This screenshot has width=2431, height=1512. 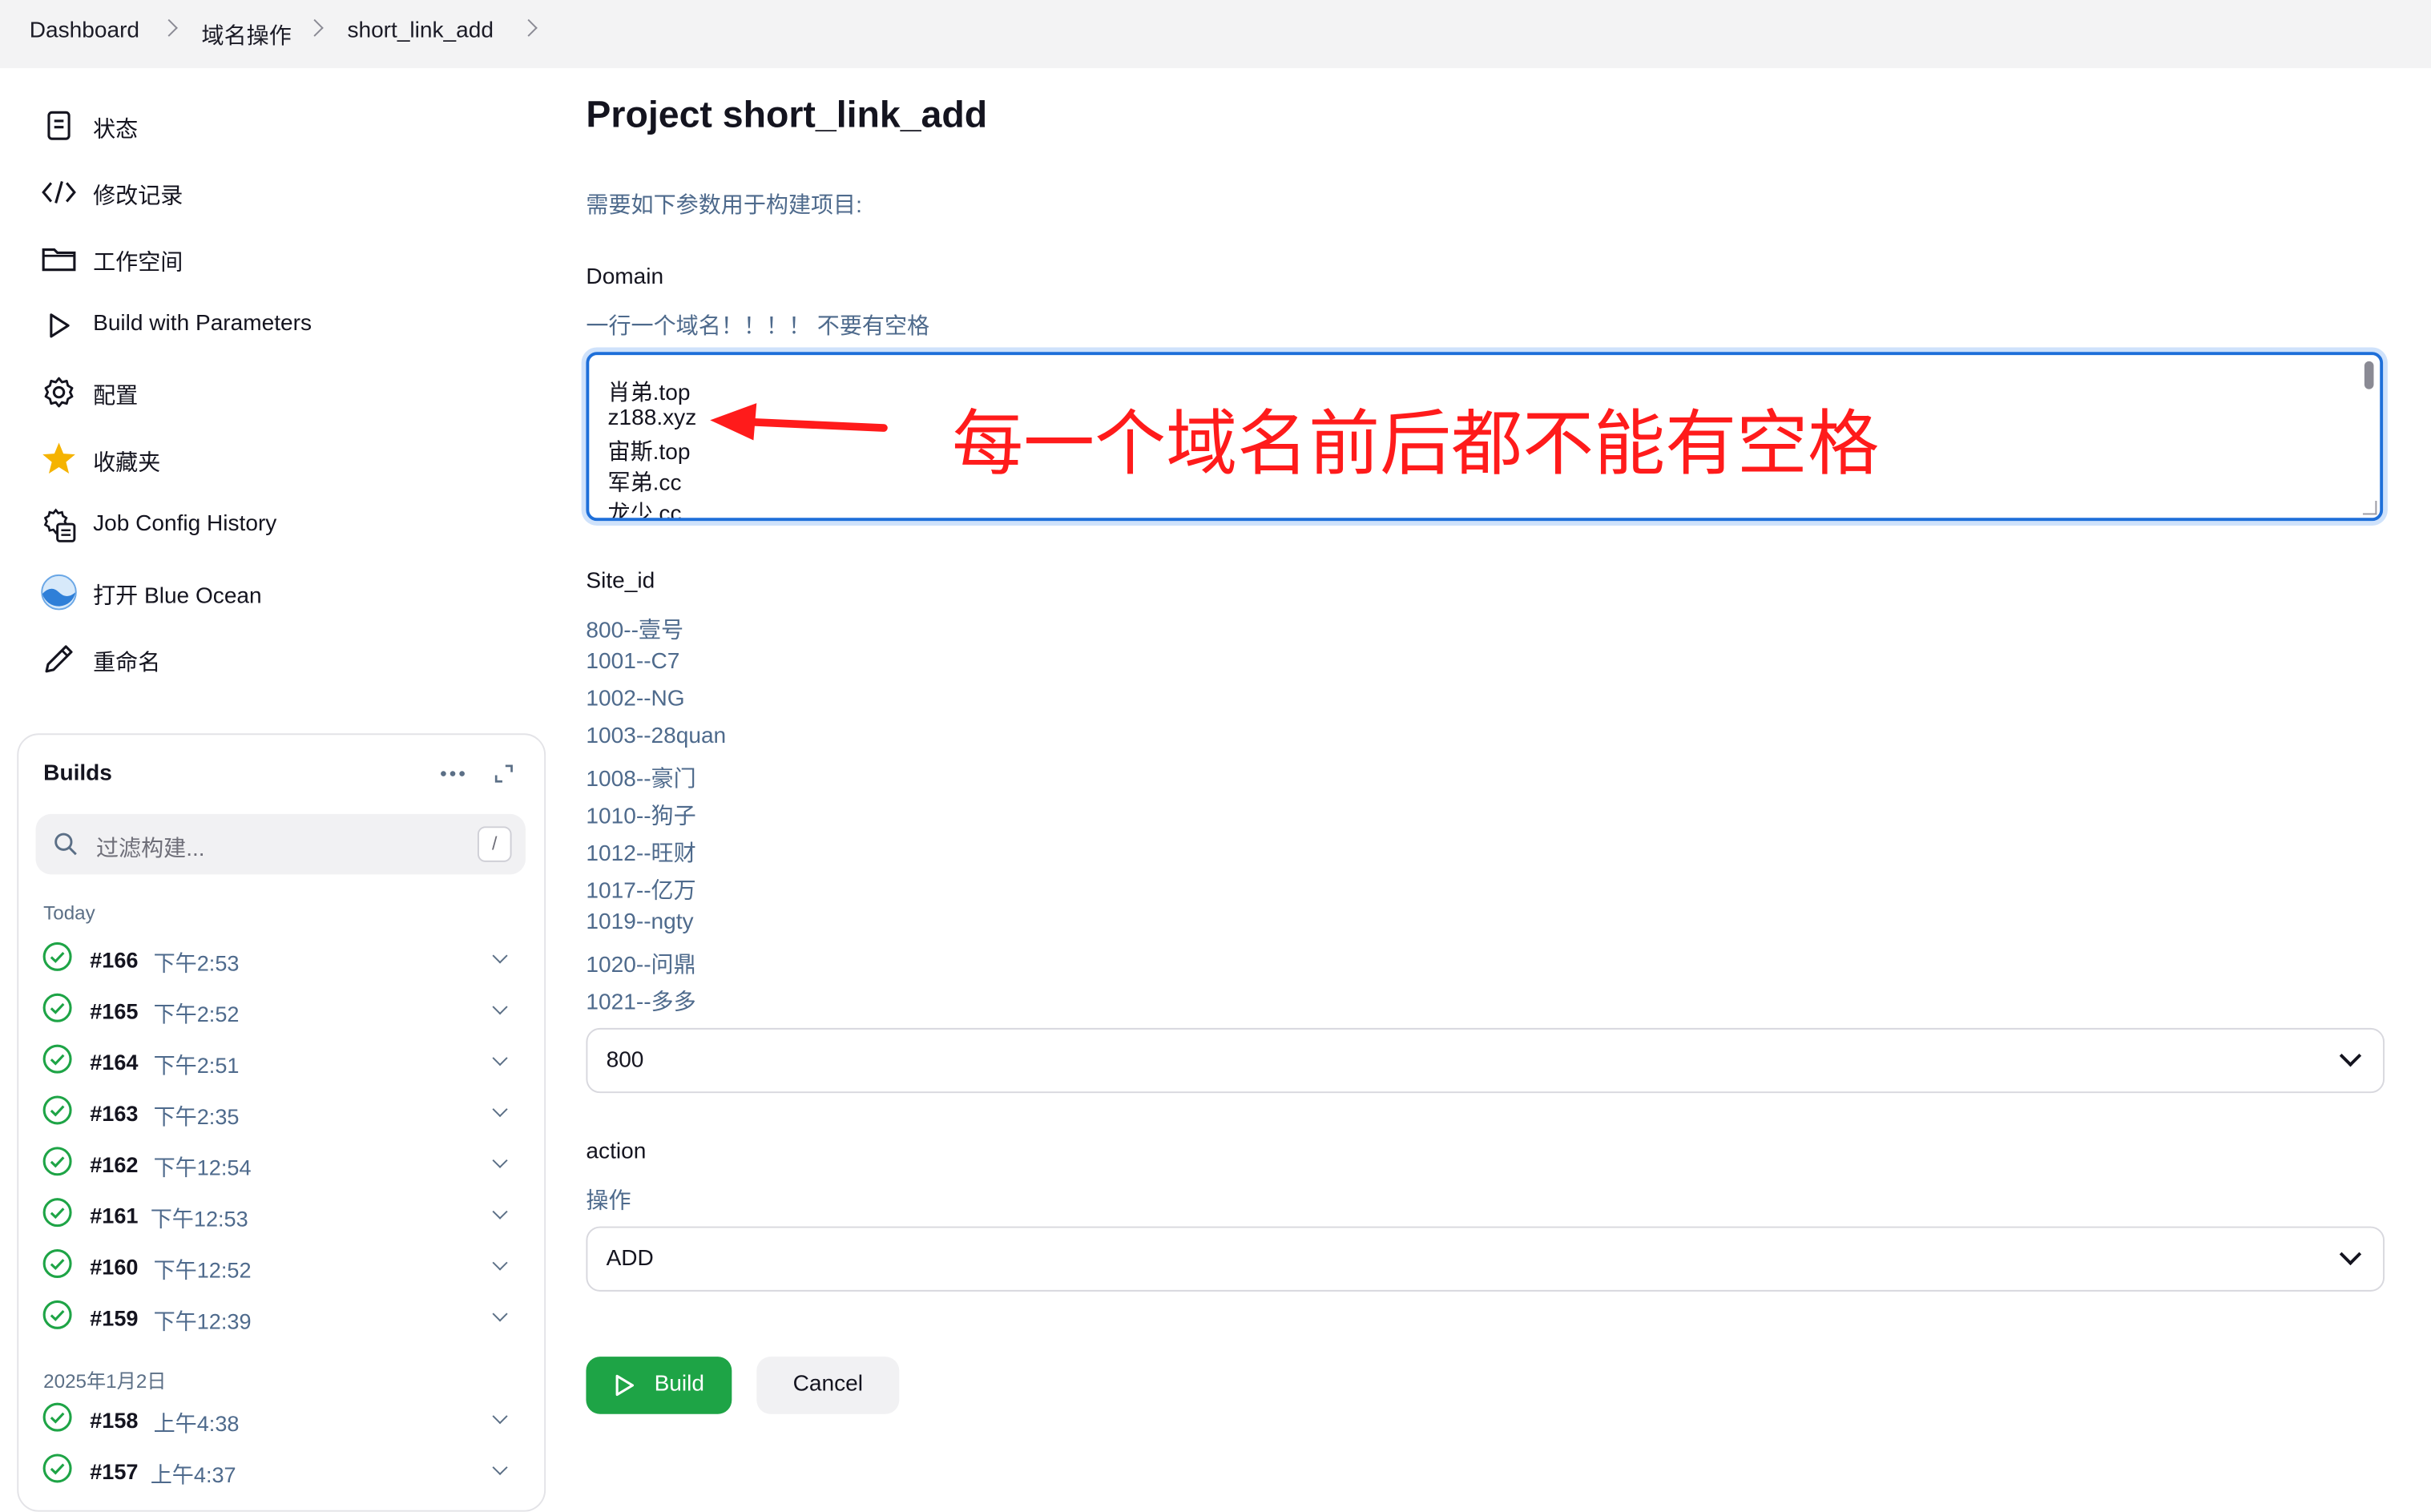 I want to click on build-number: #162, so click(x=114, y=1164).